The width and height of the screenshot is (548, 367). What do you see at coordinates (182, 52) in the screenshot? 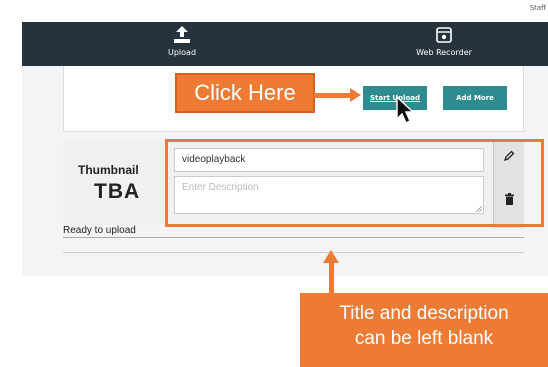
I see `nav-upload-label: Upload` at bounding box center [182, 52].